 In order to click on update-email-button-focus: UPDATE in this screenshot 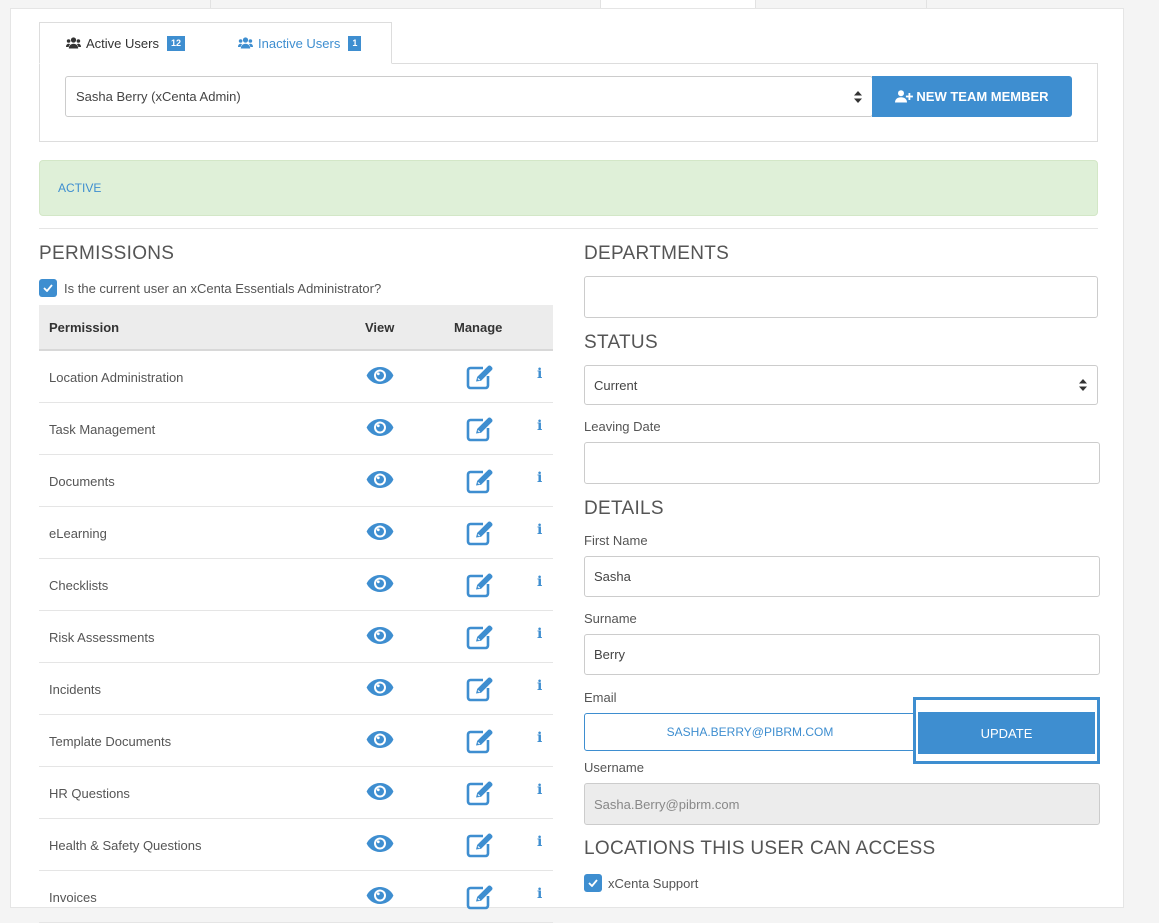, I will do `click(1006, 730)`.